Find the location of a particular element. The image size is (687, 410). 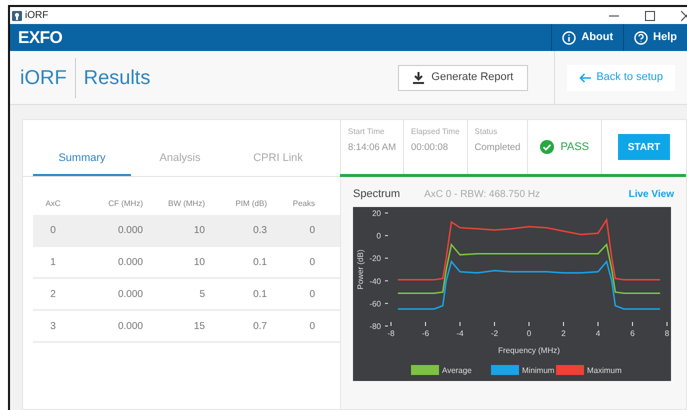

axis-tick-label: -8 is located at coordinates (391, 333).